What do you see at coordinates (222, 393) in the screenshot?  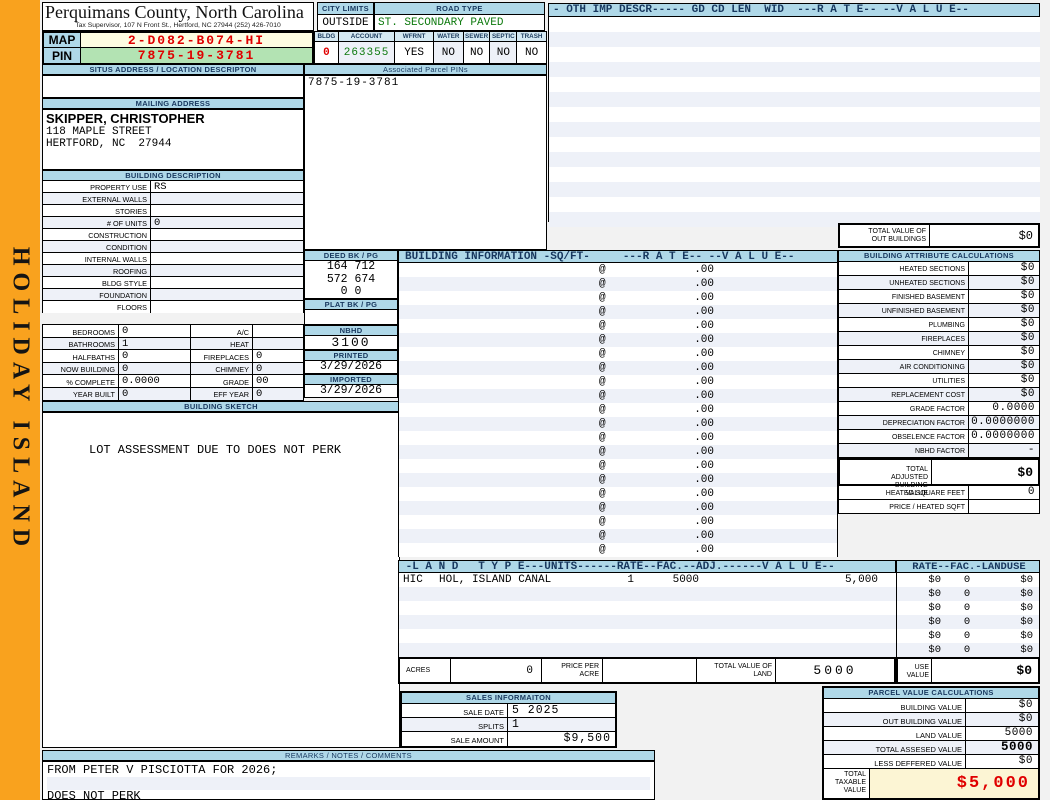 I see `stat-label: EFF YEAR` at bounding box center [222, 393].